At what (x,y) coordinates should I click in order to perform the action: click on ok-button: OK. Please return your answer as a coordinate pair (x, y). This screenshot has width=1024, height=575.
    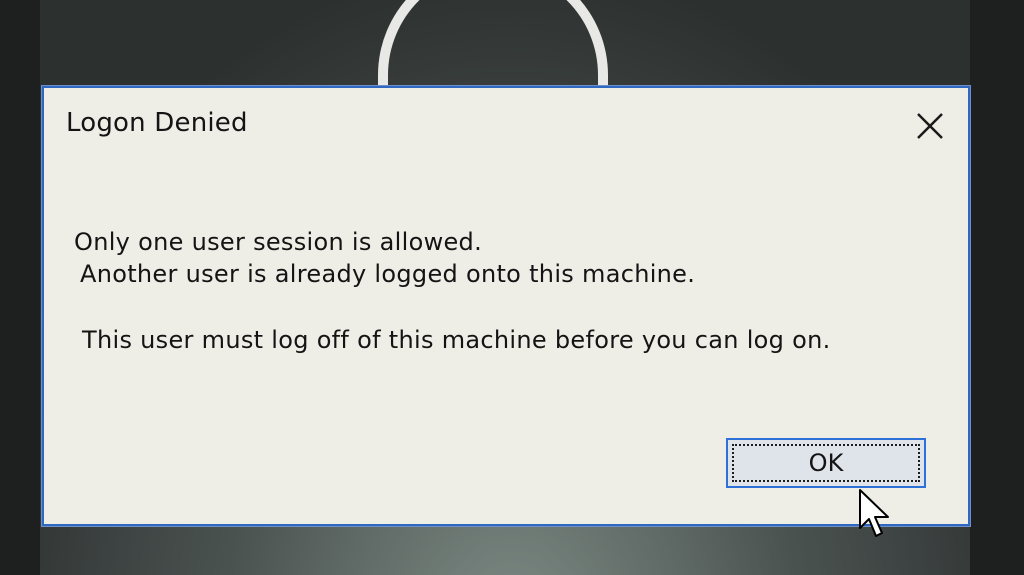
    Looking at the image, I should click on (826, 463).